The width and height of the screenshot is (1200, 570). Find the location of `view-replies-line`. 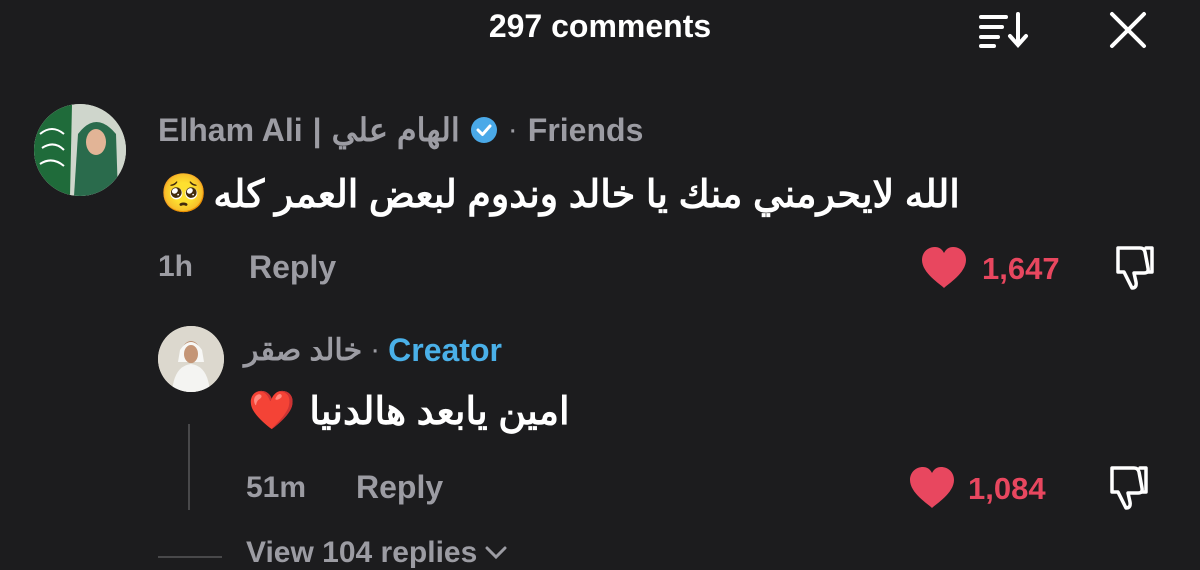

view-replies-line is located at coordinates (190, 557).